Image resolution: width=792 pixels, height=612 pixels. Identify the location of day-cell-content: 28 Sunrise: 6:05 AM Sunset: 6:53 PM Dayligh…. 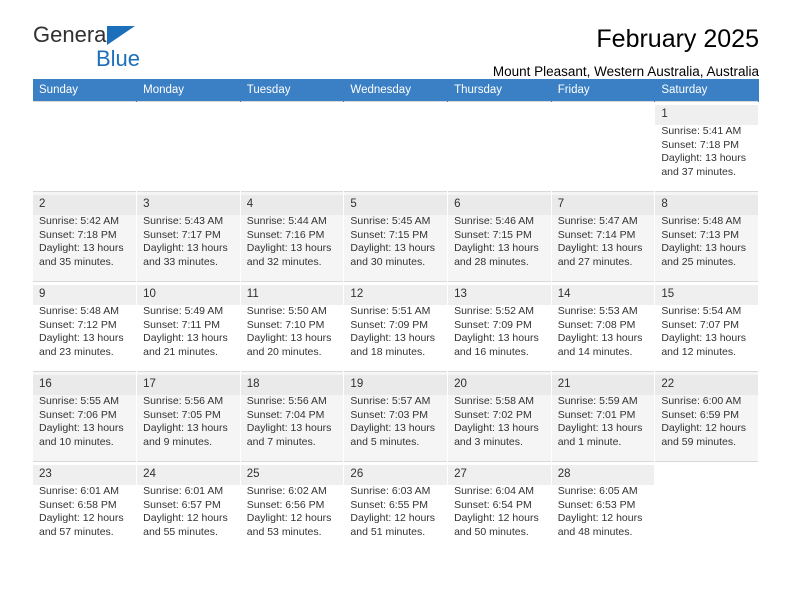
(603, 500).